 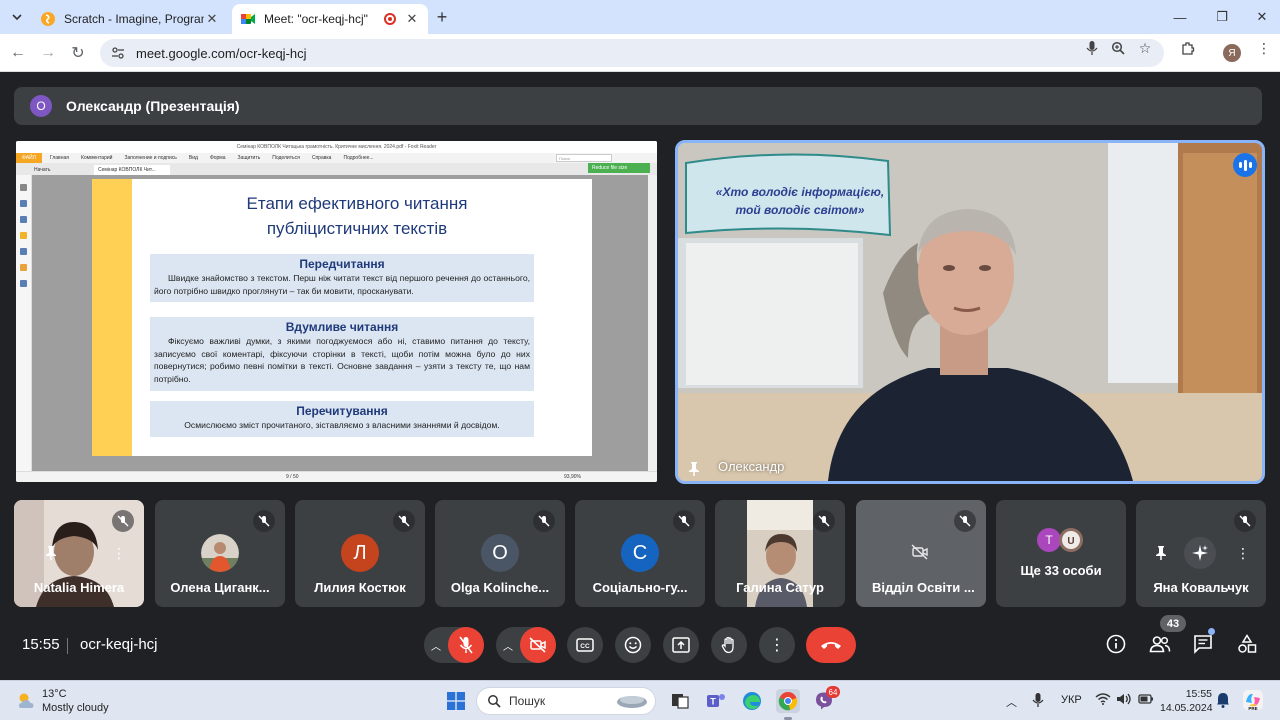 What do you see at coordinates (316, 19) in the screenshot?
I see `tab-title: Meet: "ocr-keqj-hcj"` at bounding box center [316, 19].